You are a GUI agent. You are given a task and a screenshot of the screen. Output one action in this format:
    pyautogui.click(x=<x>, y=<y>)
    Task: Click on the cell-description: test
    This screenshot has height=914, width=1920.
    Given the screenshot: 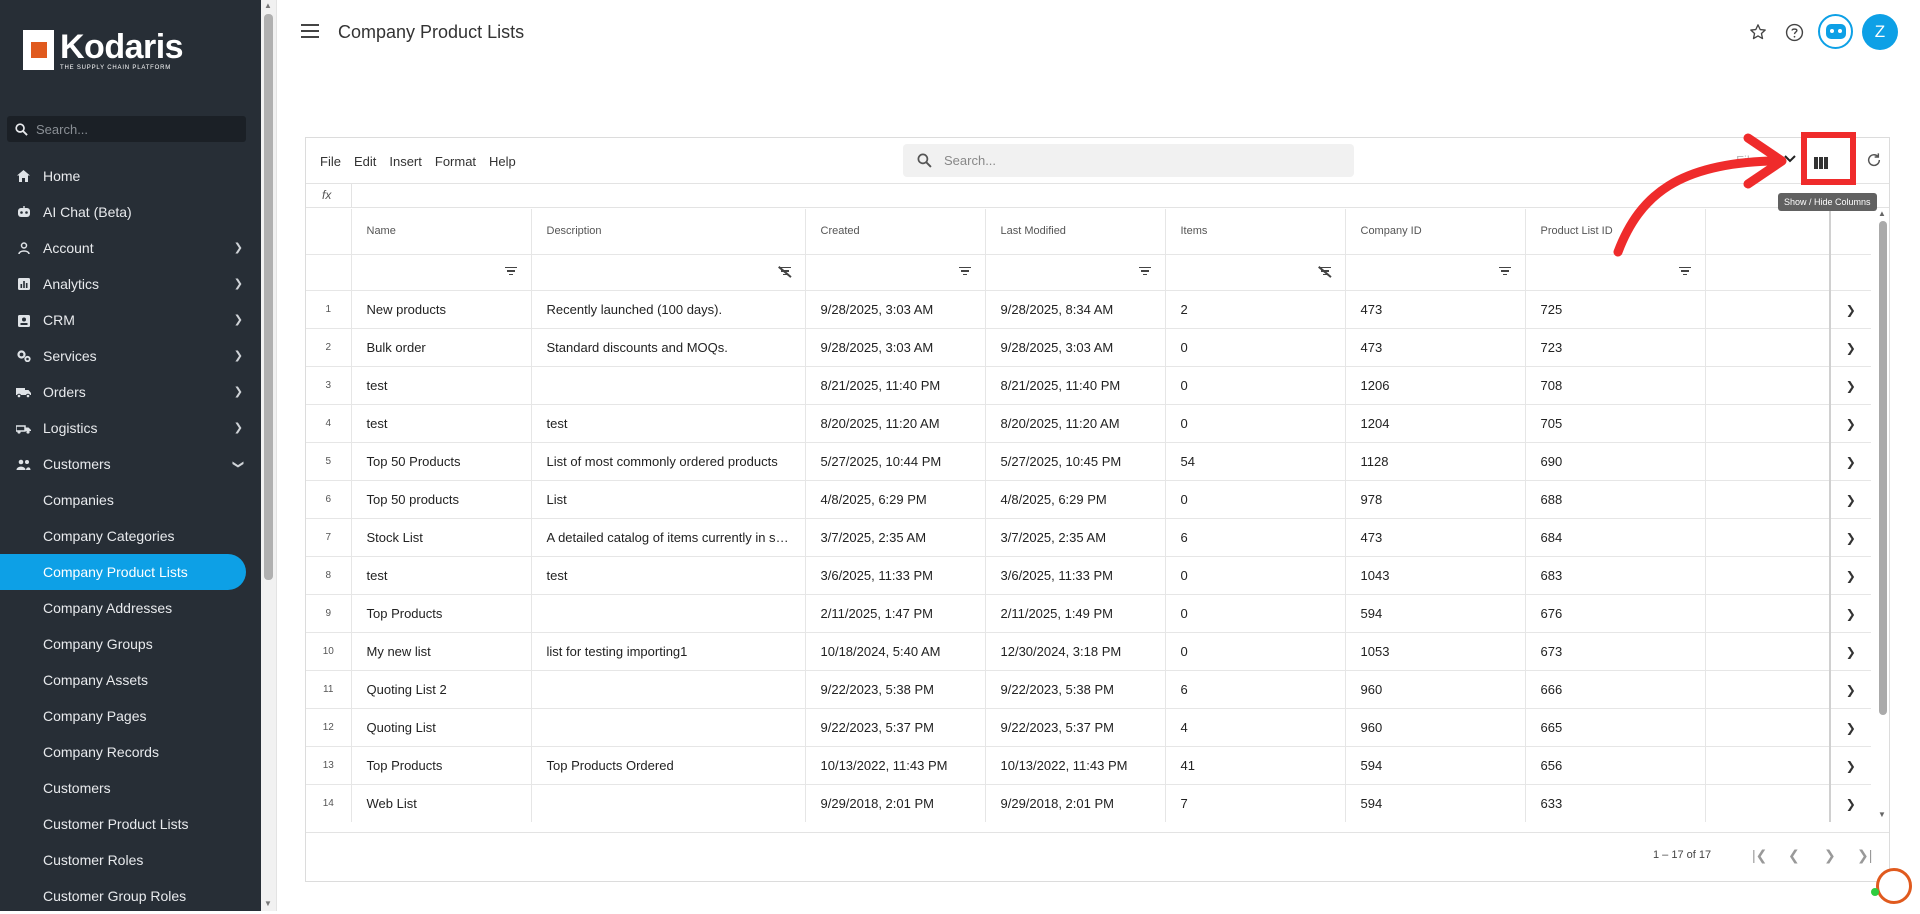 What is the action you would take?
    pyautogui.click(x=668, y=423)
    